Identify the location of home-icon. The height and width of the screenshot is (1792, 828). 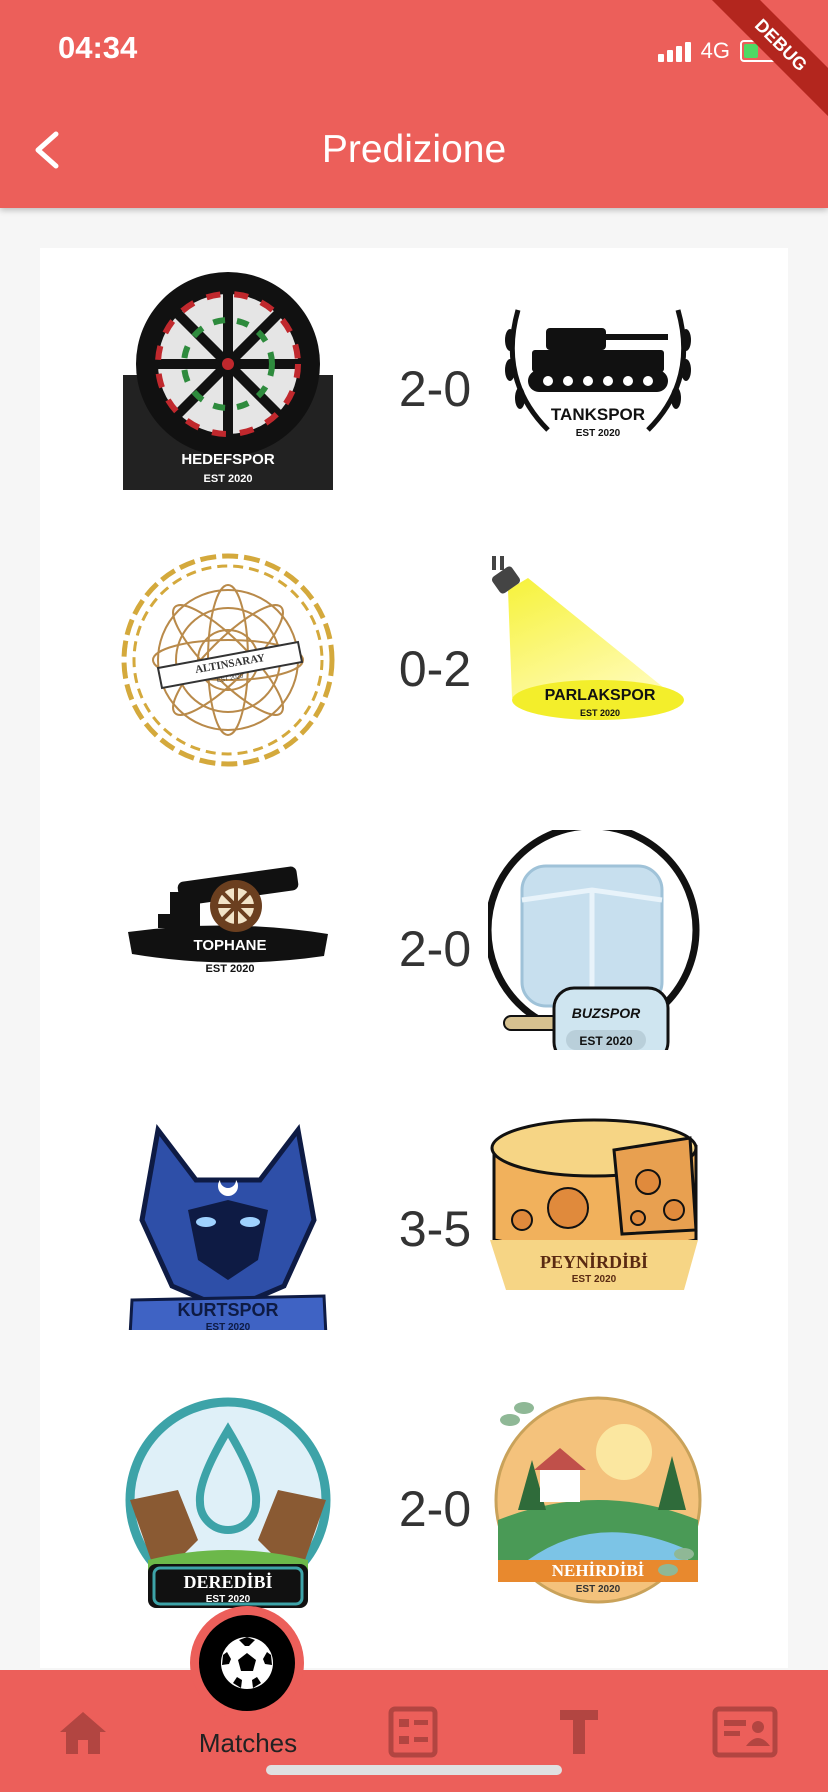
(83, 1733).